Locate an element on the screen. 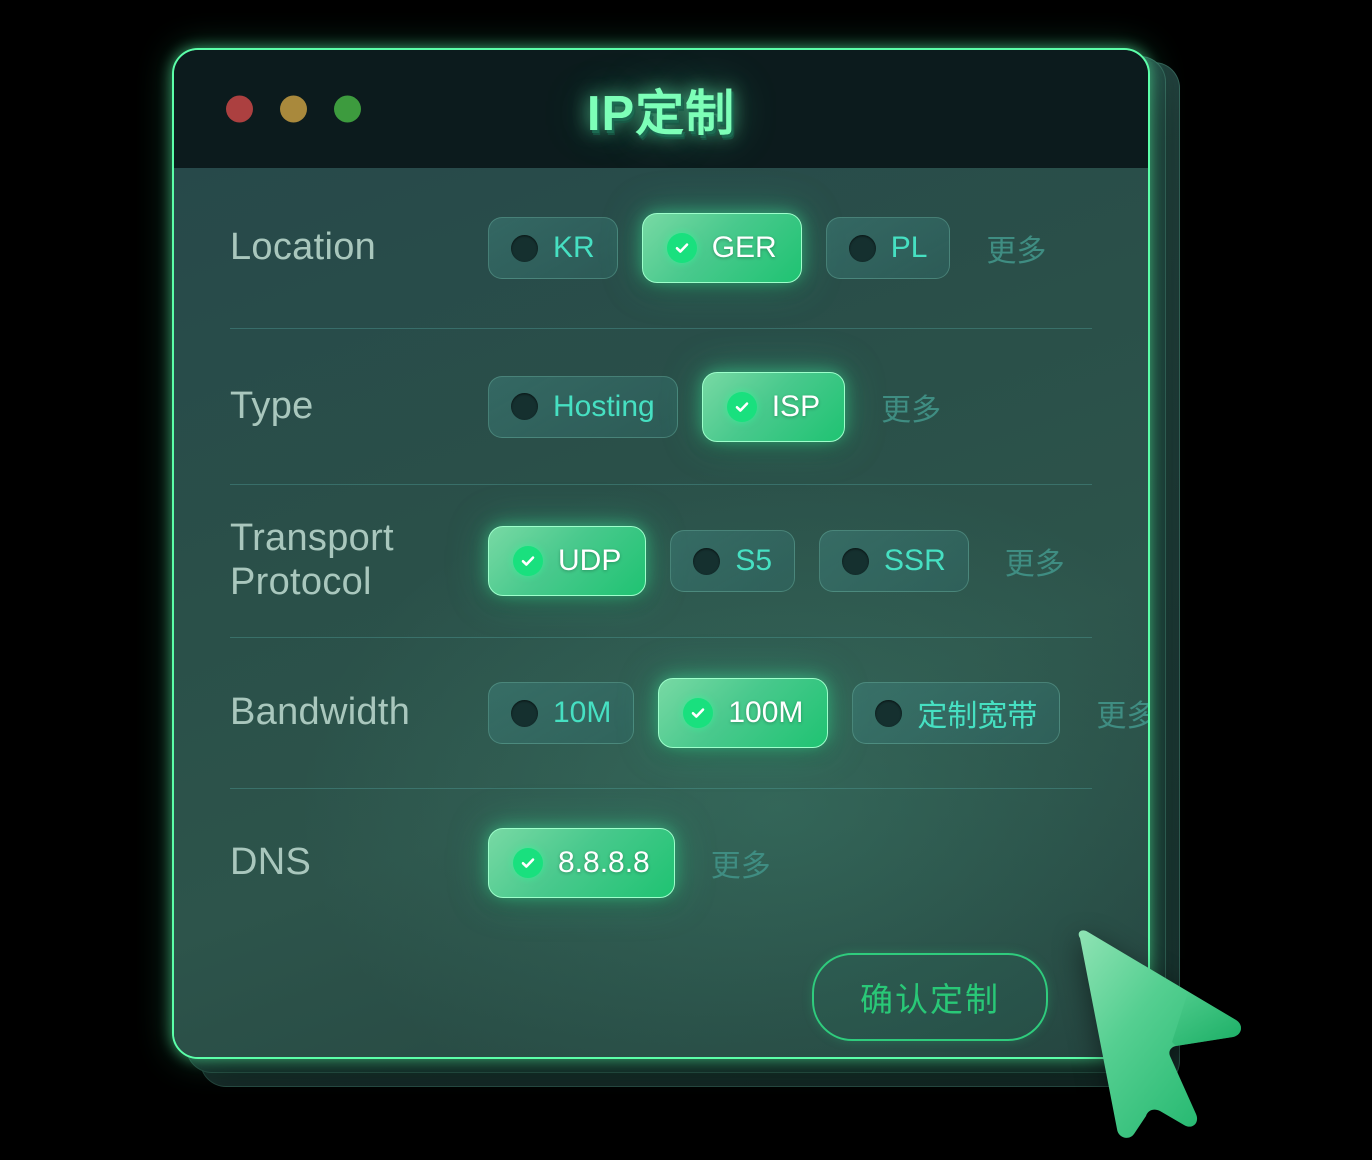 The height and width of the screenshot is (1160, 1372). close-button is located at coordinates (239, 109).